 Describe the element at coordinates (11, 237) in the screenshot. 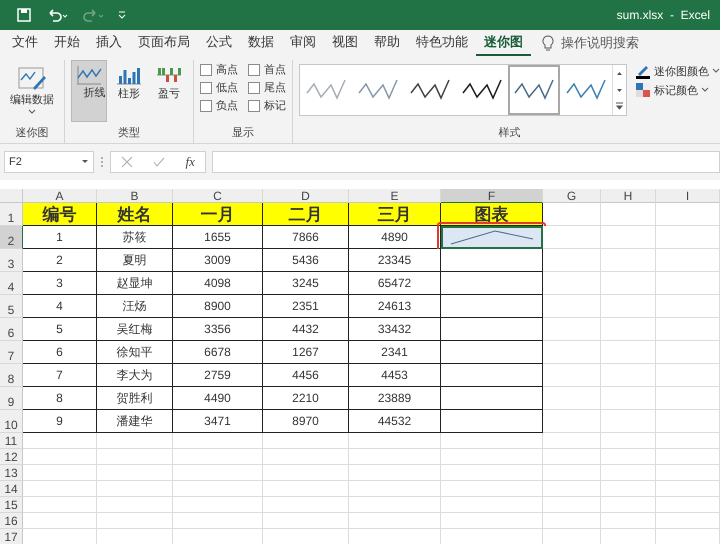

I see `row-header: 2` at that location.